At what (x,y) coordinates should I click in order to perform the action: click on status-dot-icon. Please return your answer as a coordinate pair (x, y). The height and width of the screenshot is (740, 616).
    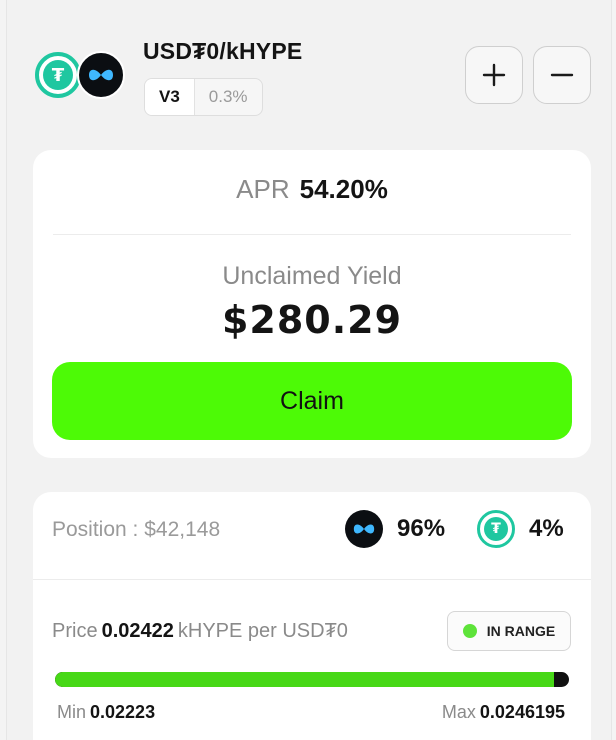
    Looking at the image, I should click on (469, 631).